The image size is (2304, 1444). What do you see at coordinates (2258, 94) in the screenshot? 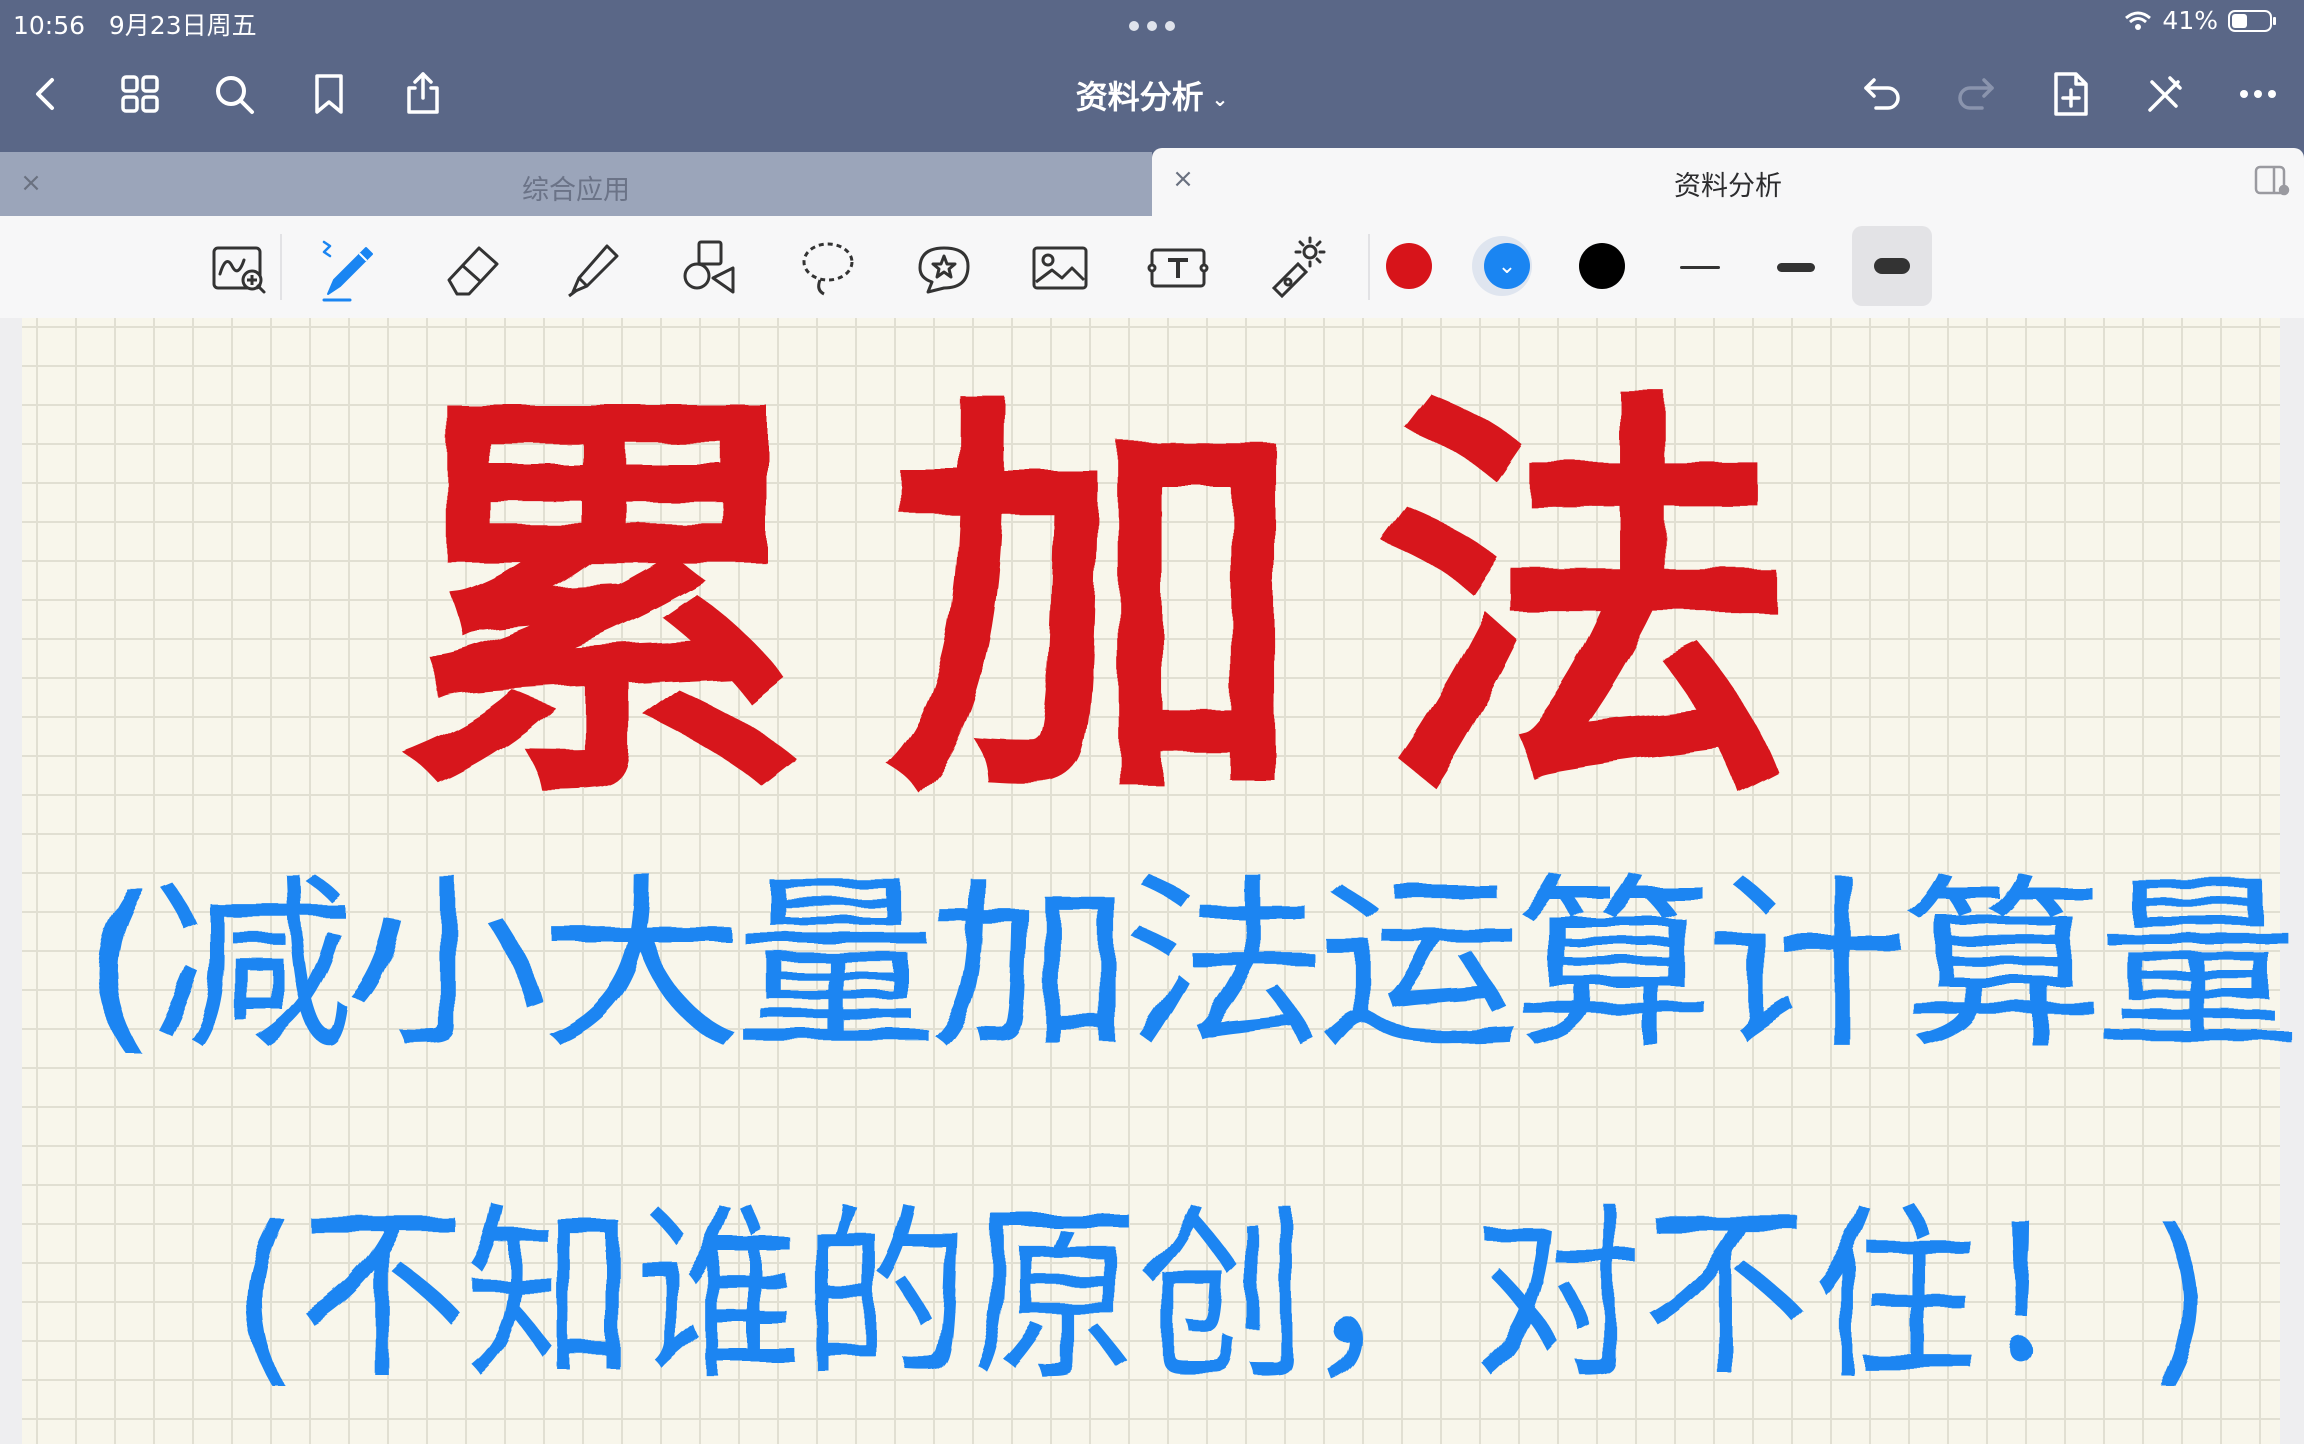
I see `more-icon` at bounding box center [2258, 94].